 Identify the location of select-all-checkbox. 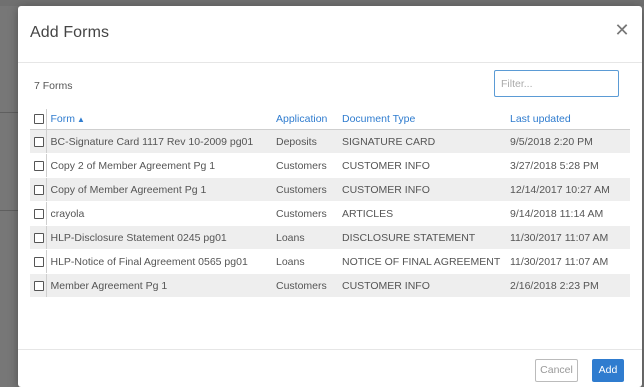
(39, 119).